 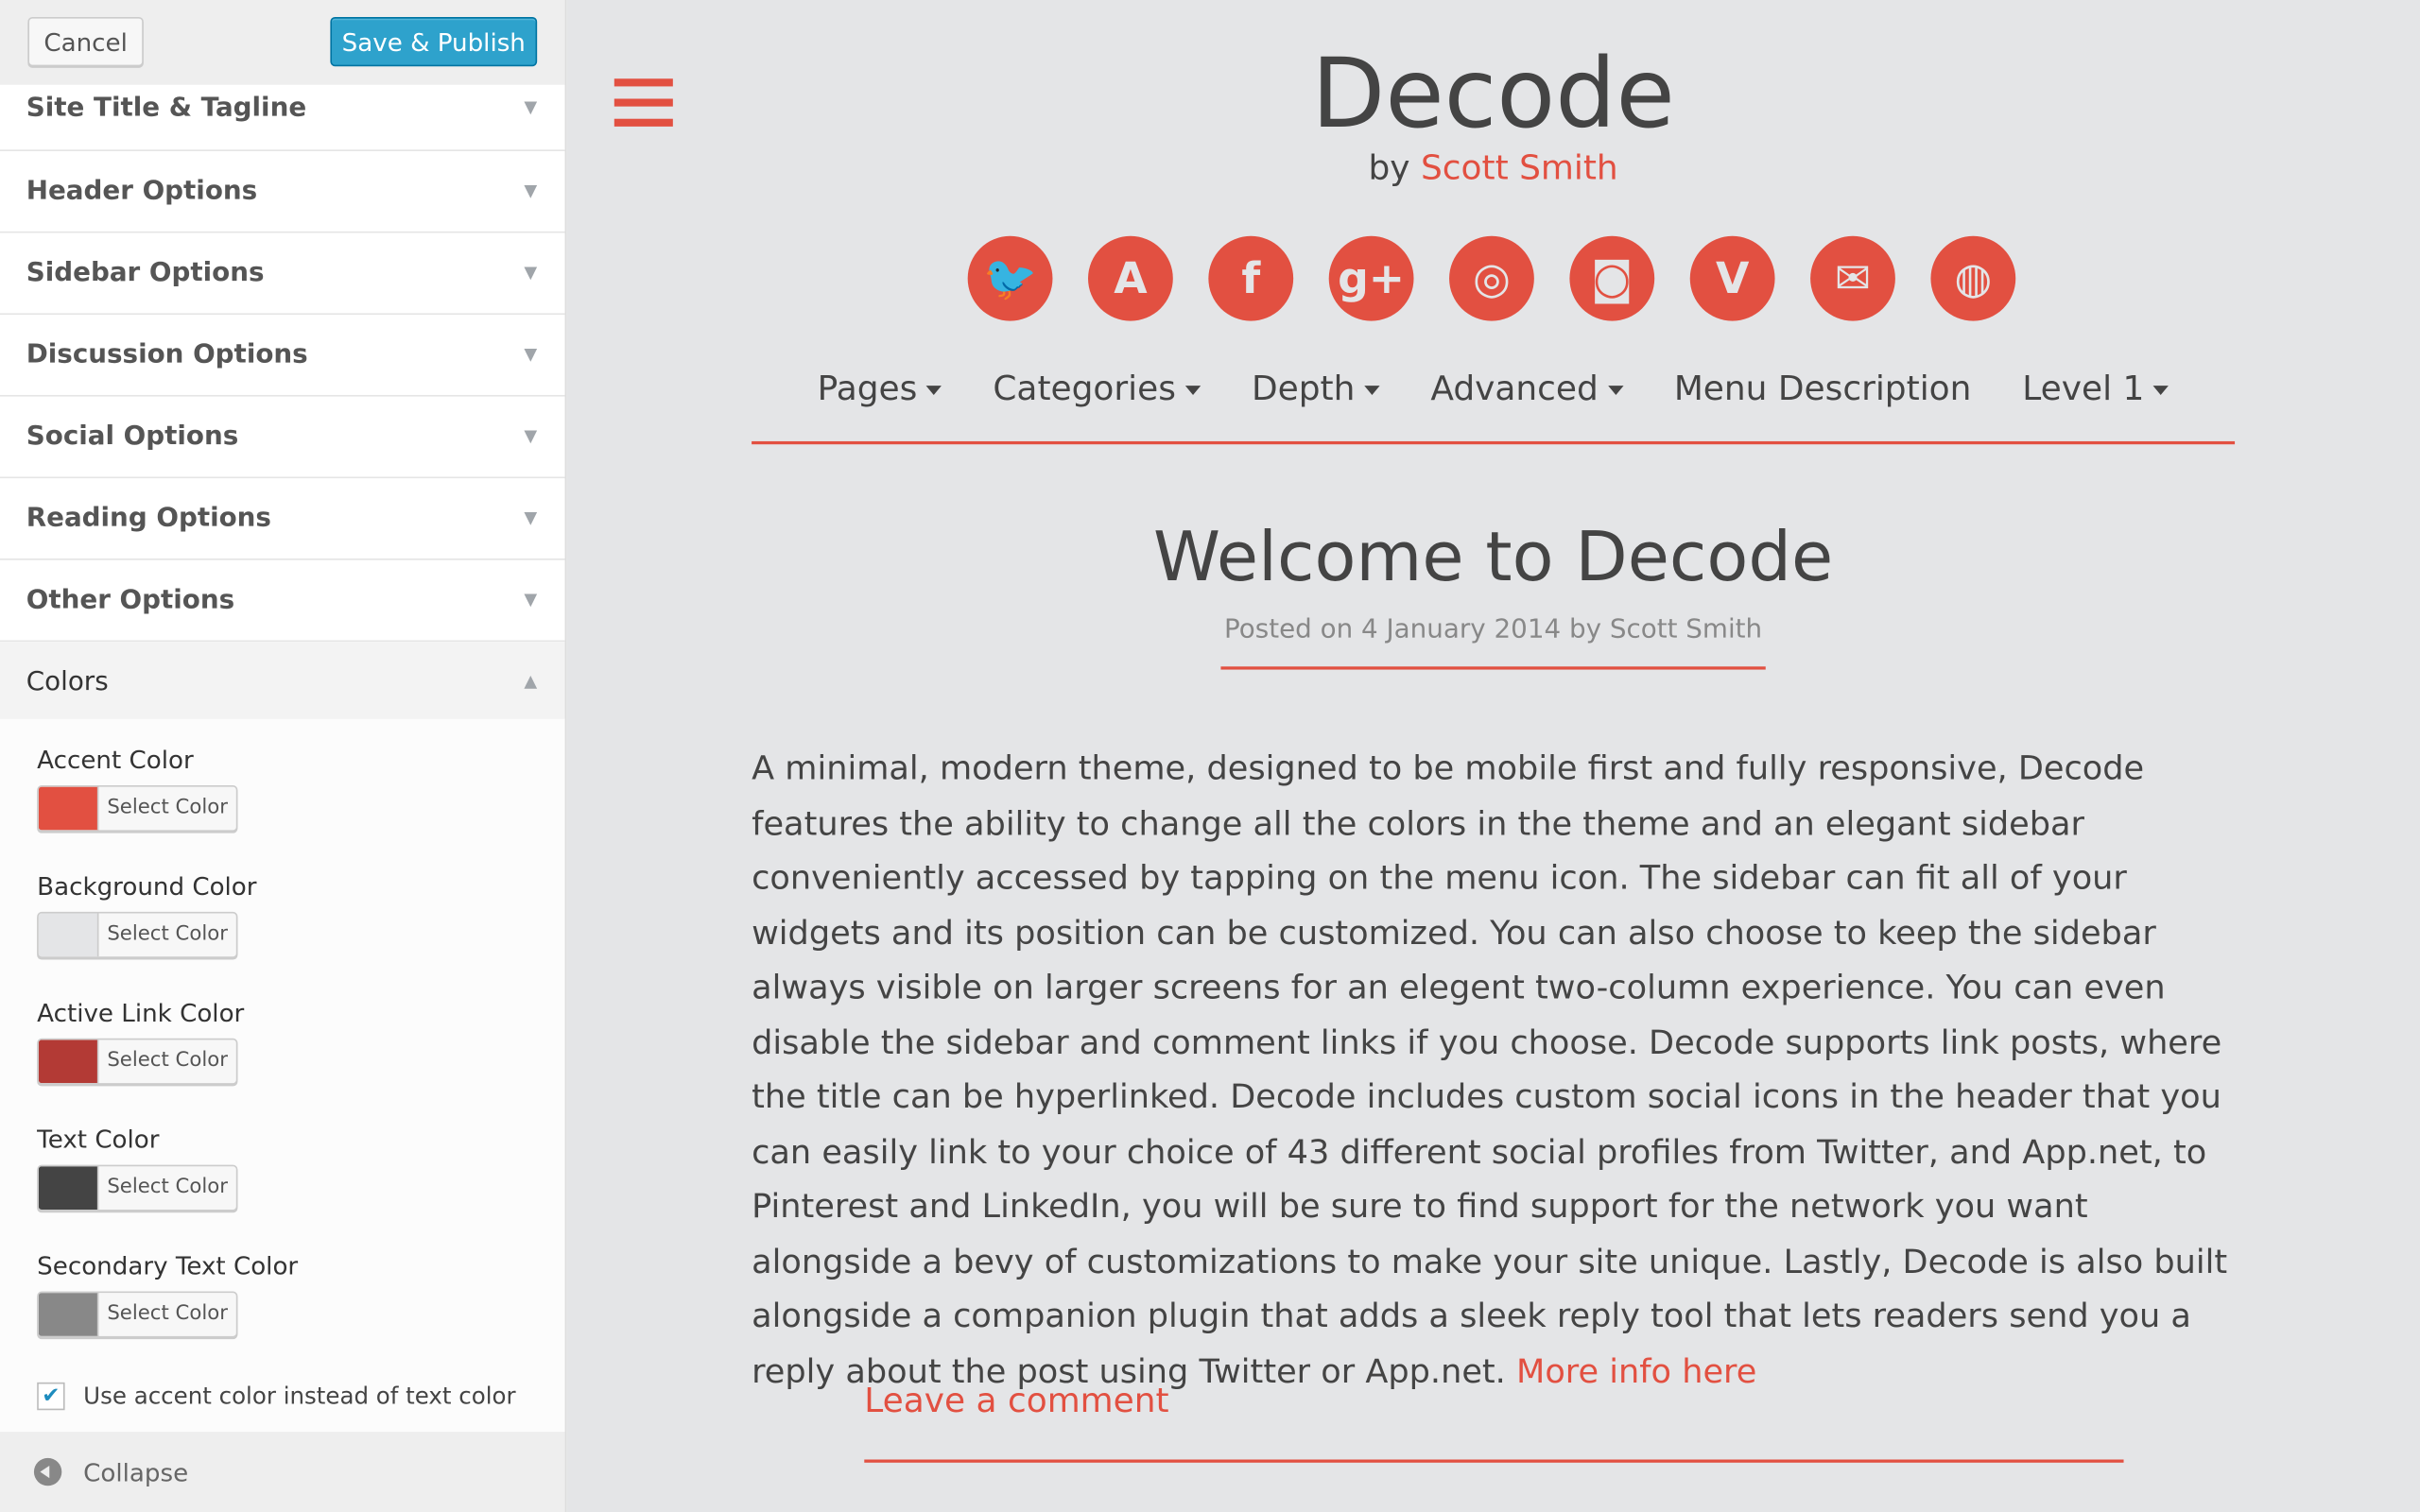 I want to click on section-label: Sidebar Options, so click(x=145, y=273).